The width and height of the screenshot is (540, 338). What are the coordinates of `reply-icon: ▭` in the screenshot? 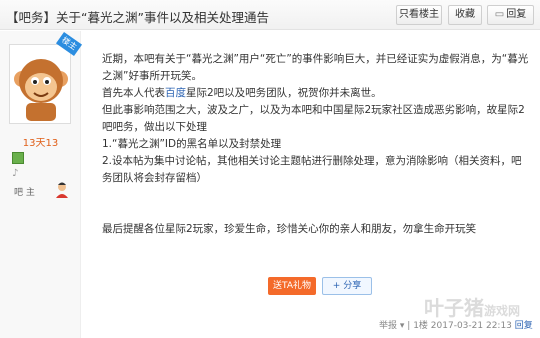 It's located at (499, 14).